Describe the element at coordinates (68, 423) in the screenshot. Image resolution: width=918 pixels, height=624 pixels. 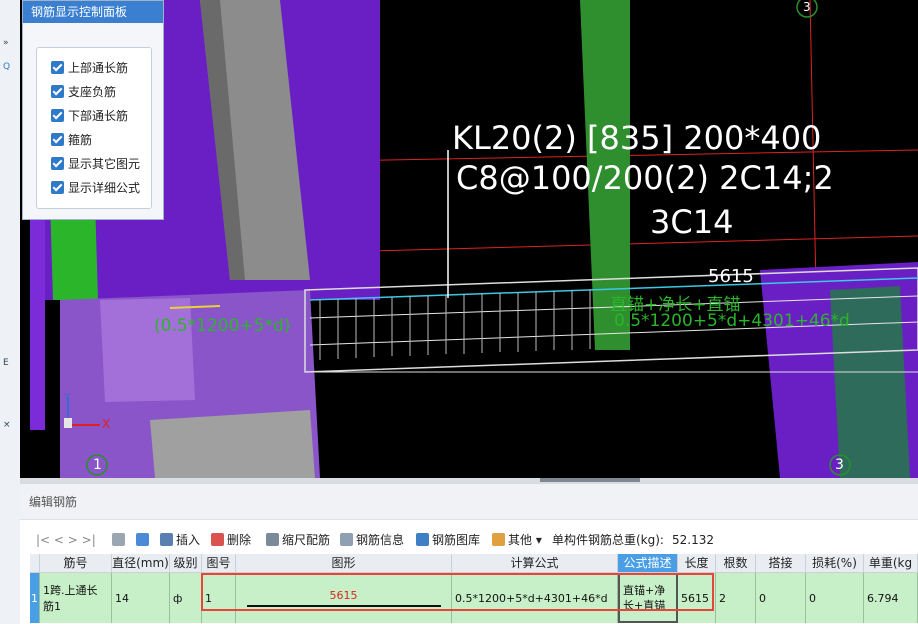
I see `axis-origin` at that location.